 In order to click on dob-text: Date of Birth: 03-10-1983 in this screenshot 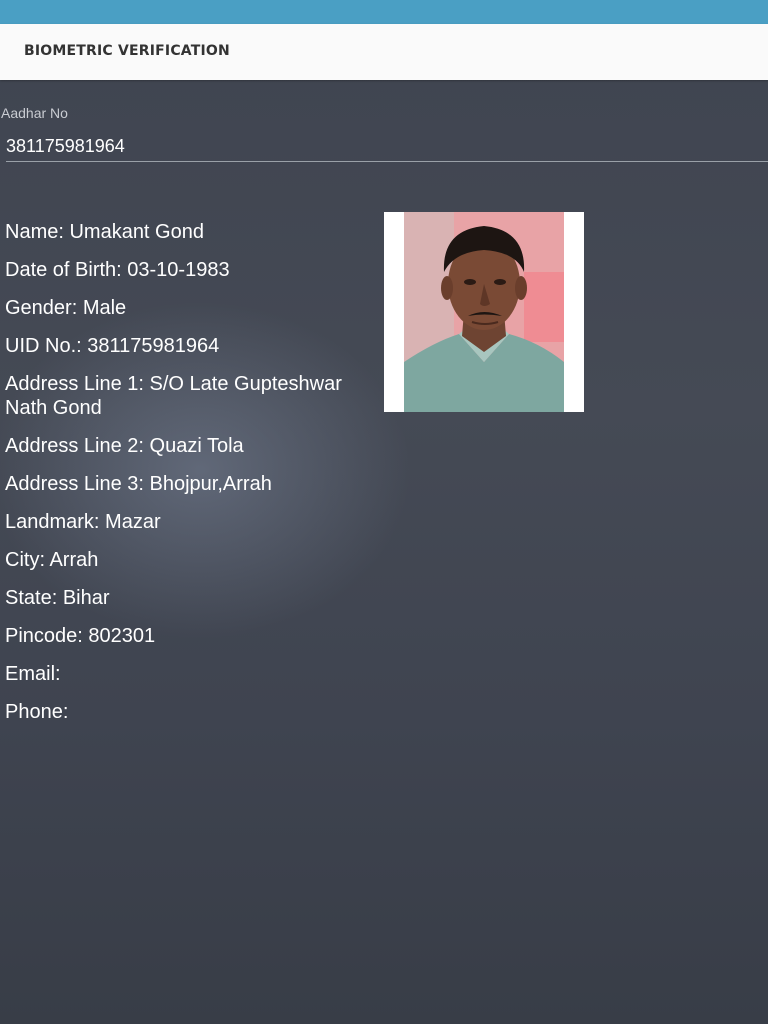, I will do `click(117, 270)`.